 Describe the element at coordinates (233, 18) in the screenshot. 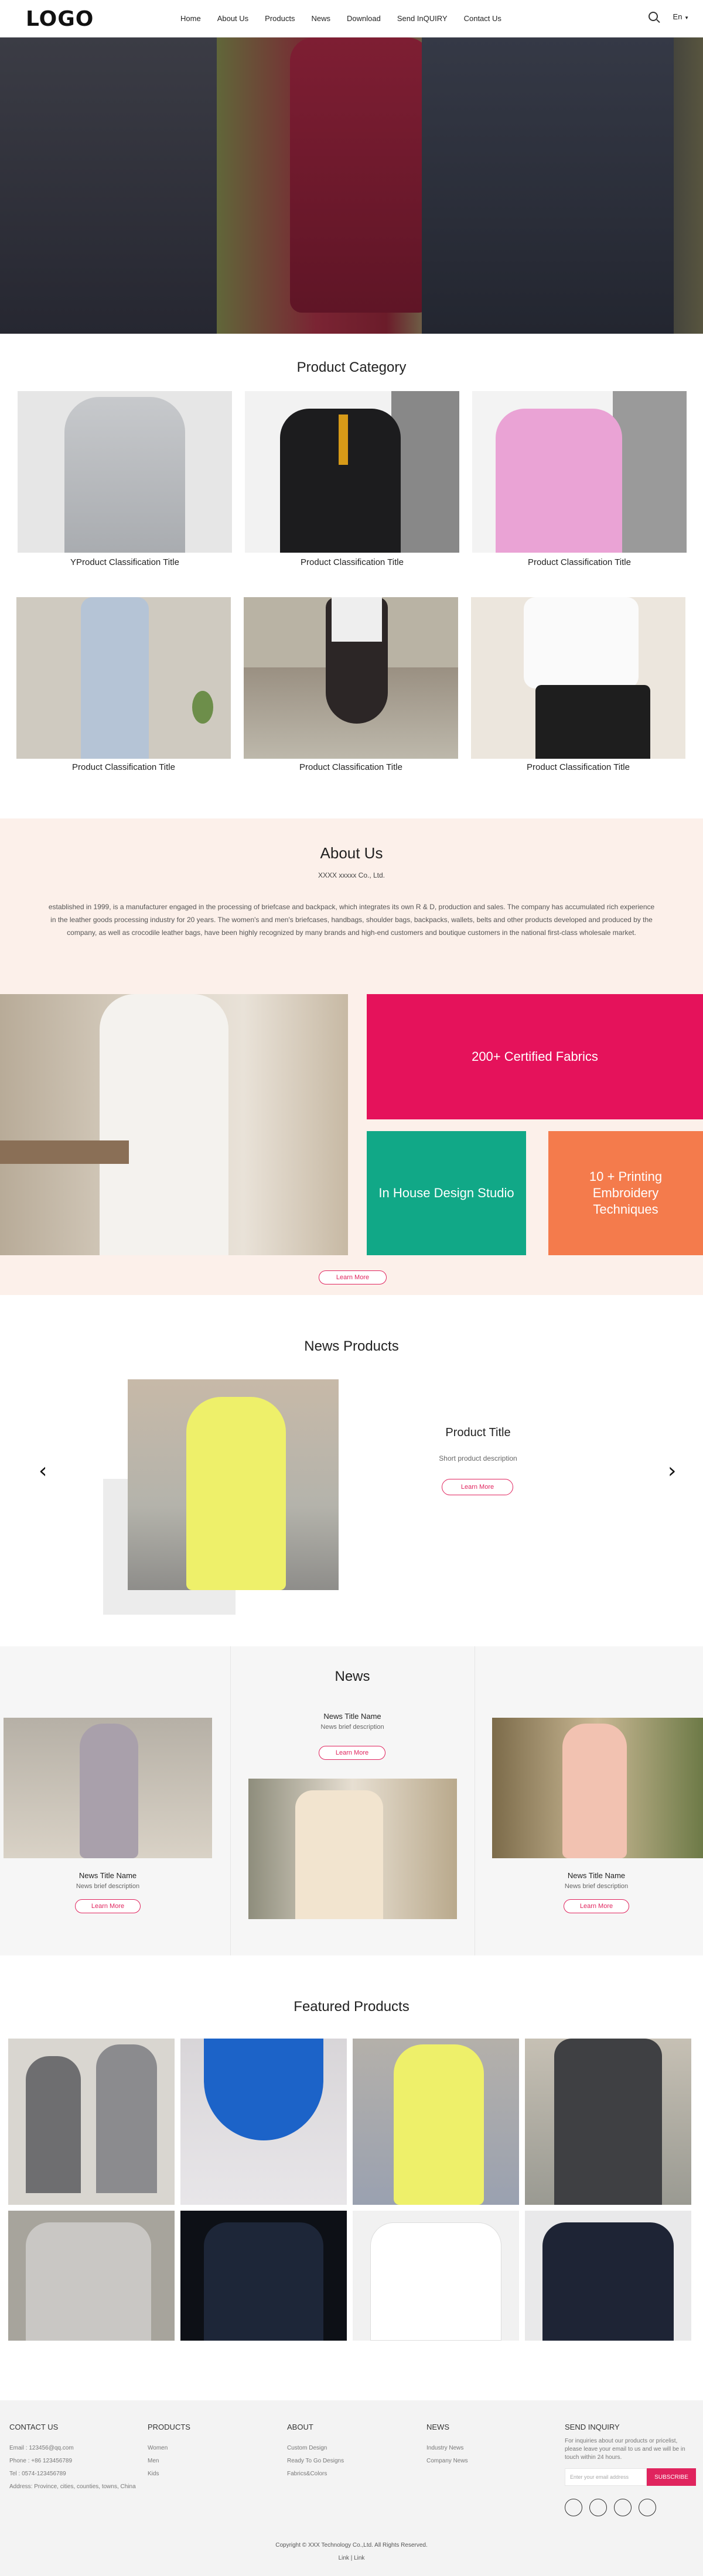

I see `nav-about-us: About Us` at that location.